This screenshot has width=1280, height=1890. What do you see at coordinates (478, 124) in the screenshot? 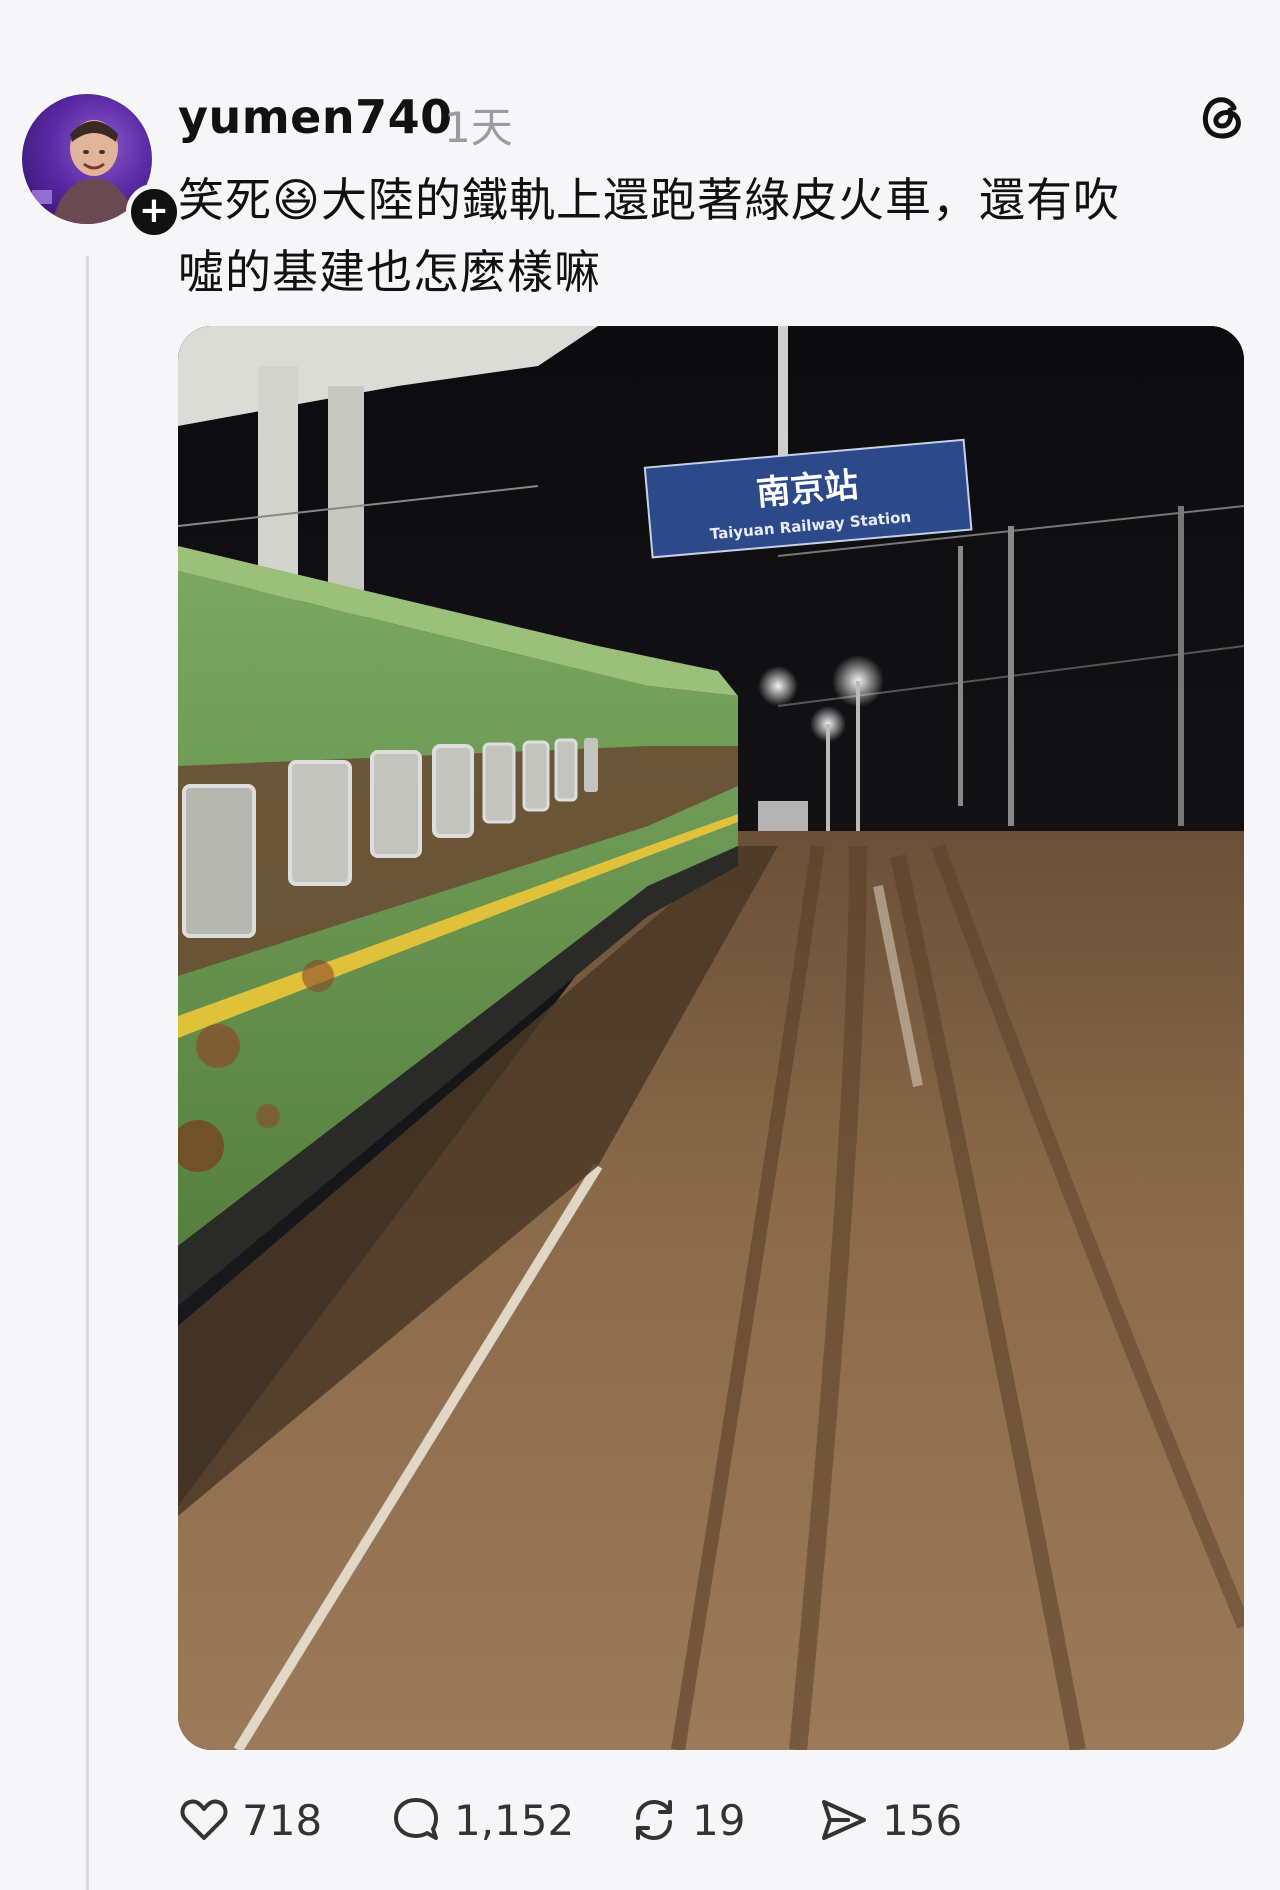
I see `post-timestamp: 1天` at bounding box center [478, 124].